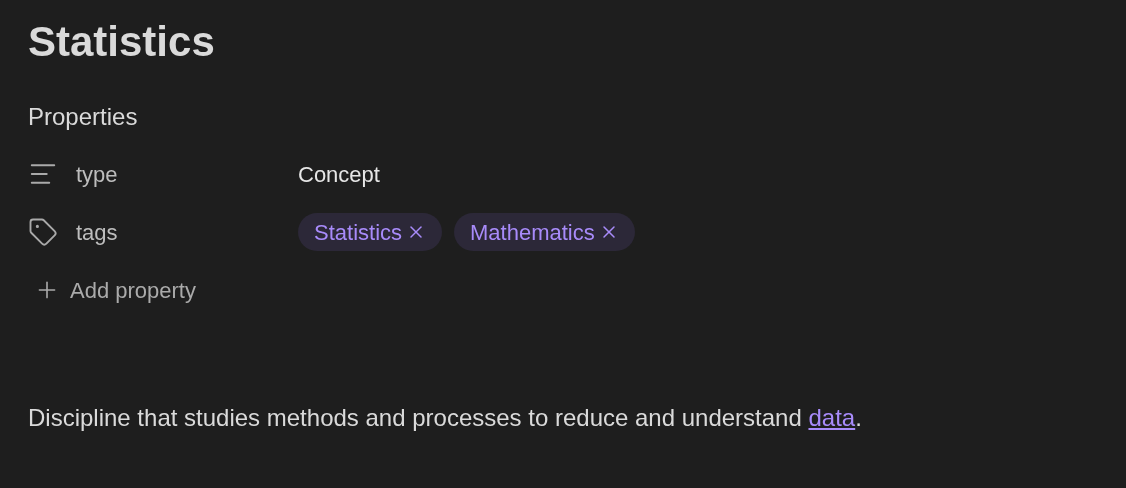 The image size is (1126, 488). What do you see at coordinates (544, 232) in the screenshot?
I see `tag-chip: Mathematics` at bounding box center [544, 232].